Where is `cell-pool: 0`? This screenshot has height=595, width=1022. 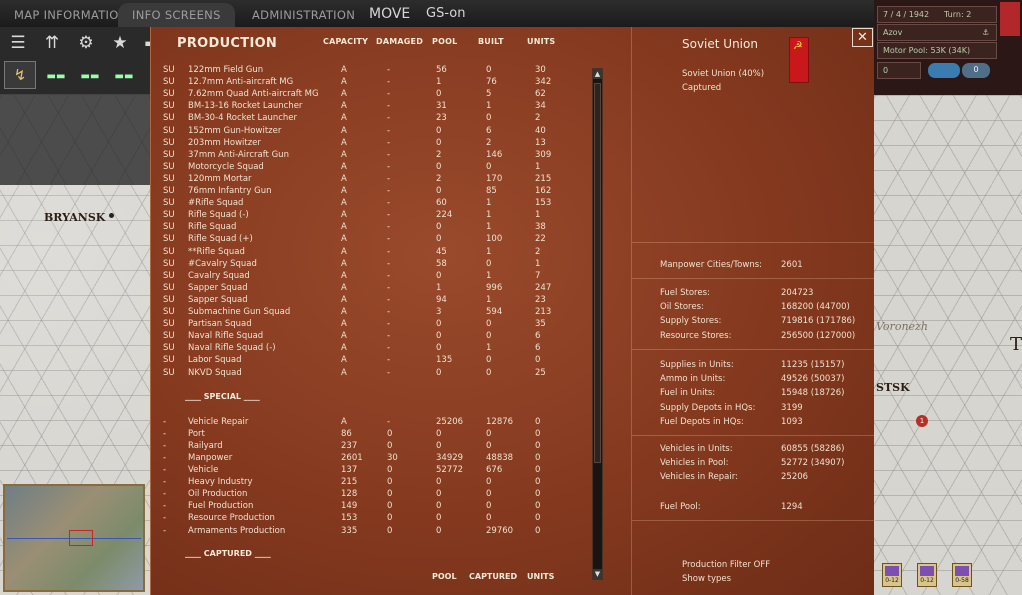
cell-pool: 0 is located at coordinates (439, 142).